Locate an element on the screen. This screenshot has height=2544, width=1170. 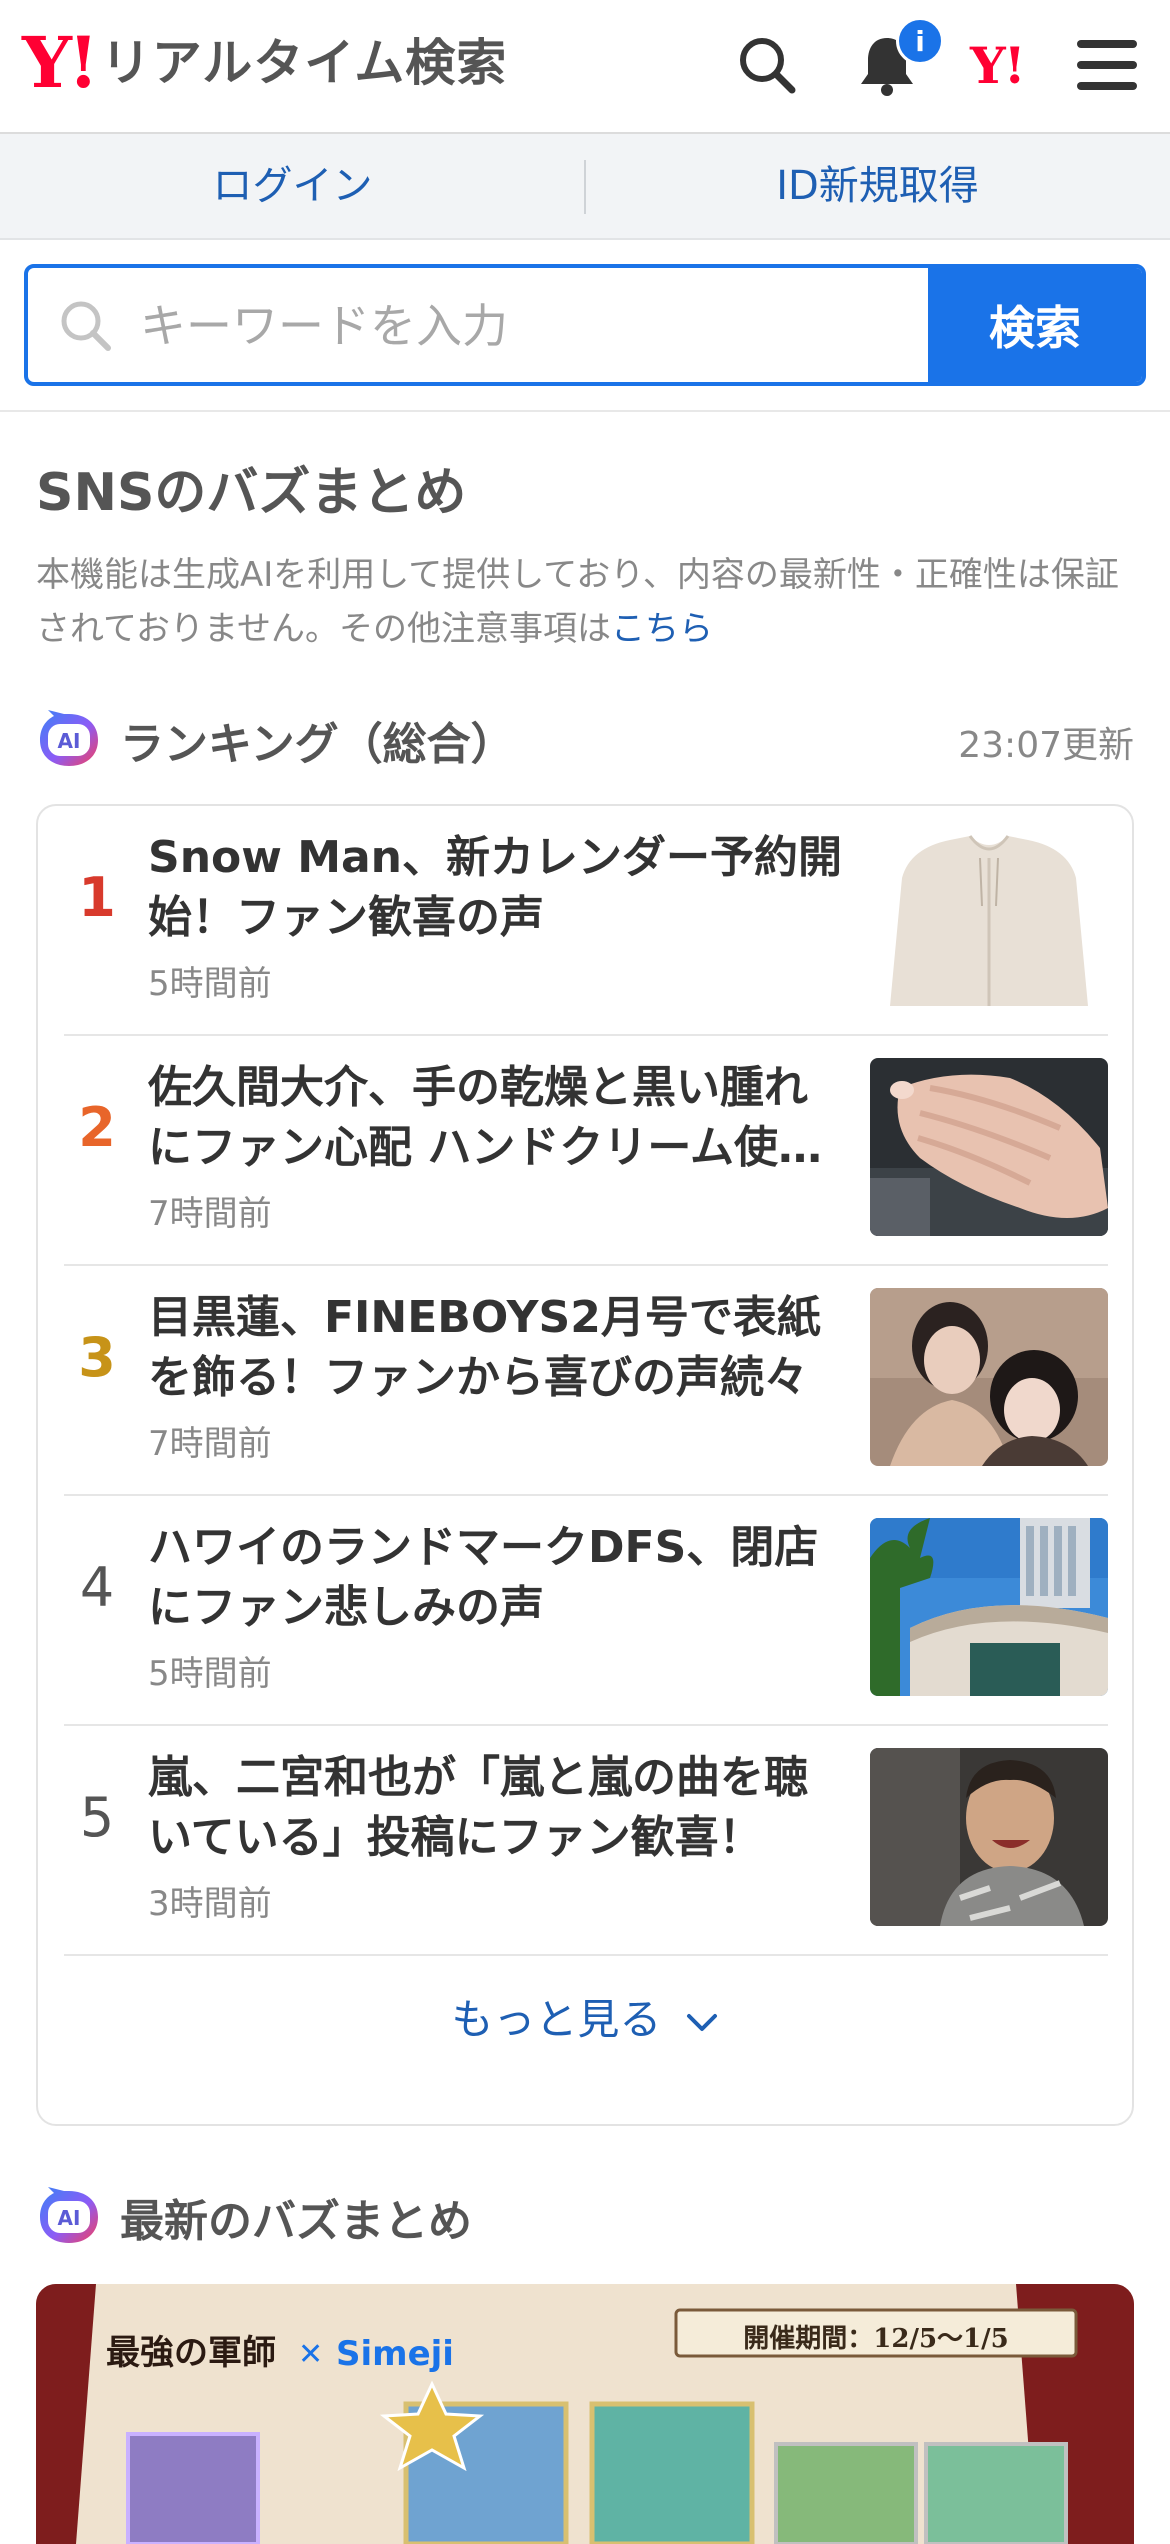
more-link: もっと見る is located at coordinates (585, 2016).